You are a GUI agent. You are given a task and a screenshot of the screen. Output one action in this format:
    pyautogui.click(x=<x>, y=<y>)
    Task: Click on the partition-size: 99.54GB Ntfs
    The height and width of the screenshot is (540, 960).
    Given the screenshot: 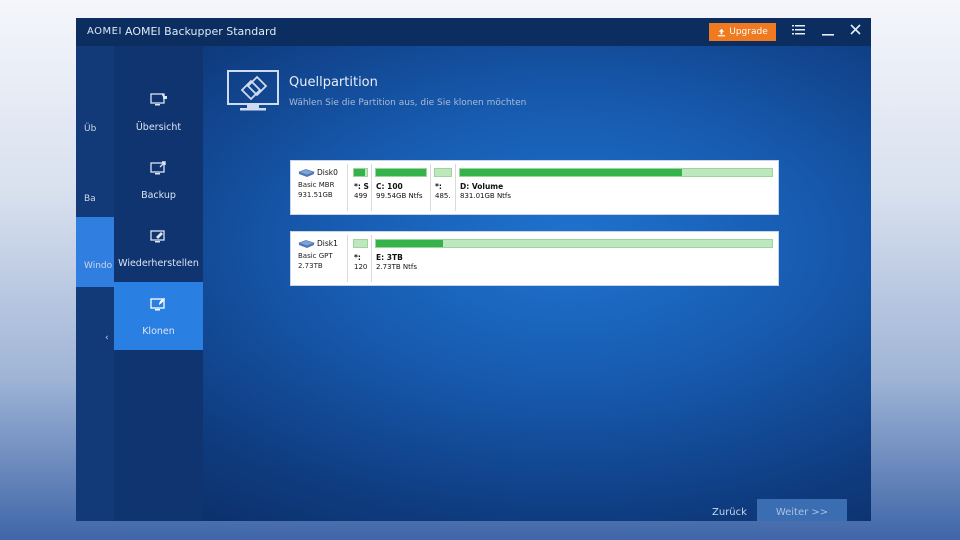 What is the action you would take?
    pyautogui.click(x=399, y=196)
    